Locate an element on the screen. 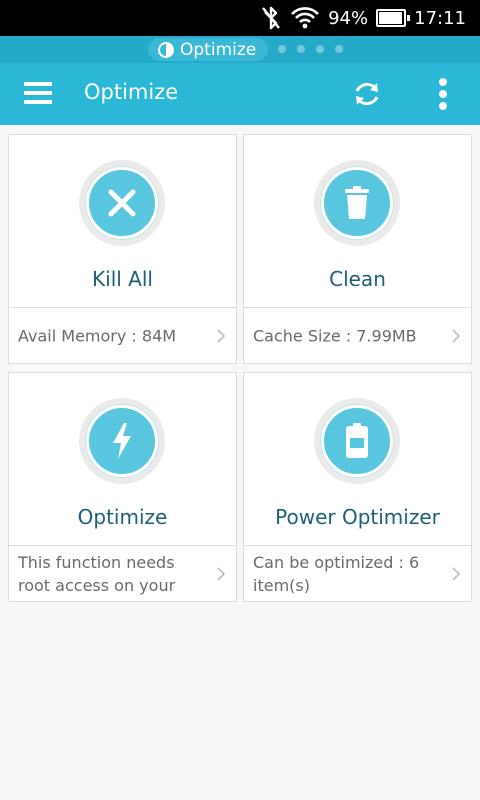 This screenshot has height=800, width=480. status-icons: 94% 17:11 is located at coordinates (363, 18).